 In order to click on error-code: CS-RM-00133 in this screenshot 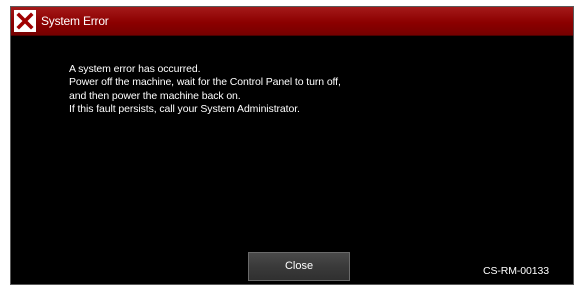, I will do `click(516, 271)`.